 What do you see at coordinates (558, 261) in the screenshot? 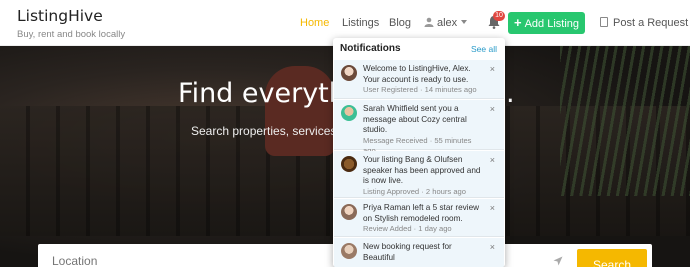
I see `locate-arrow-icon` at bounding box center [558, 261].